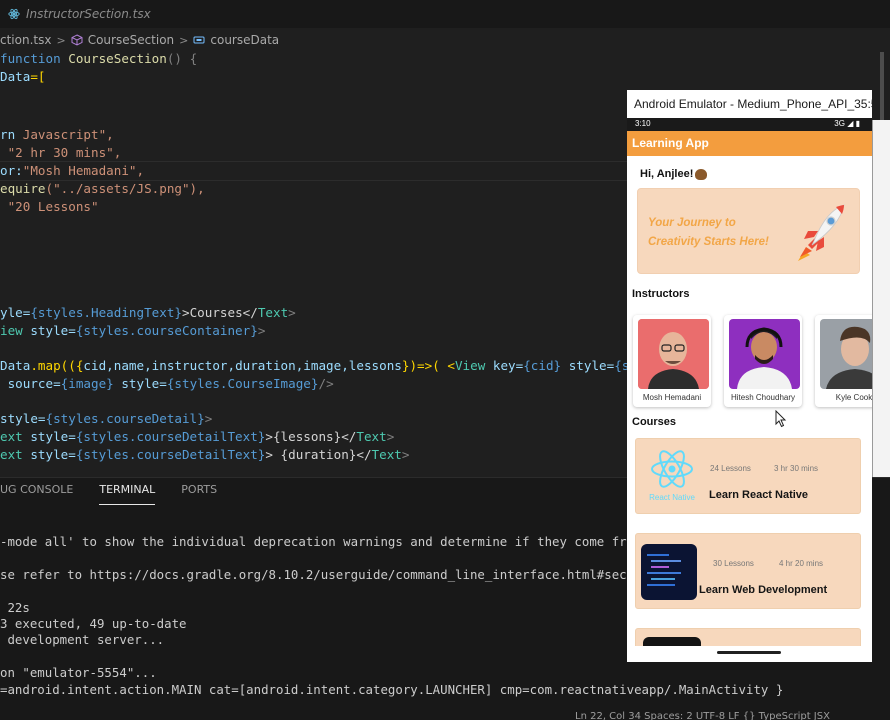 This screenshot has width=890, height=720. What do you see at coordinates (64, 152) in the screenshot?
I see `code-line: "2 hr 30 mins",` at bounding box center [64, 152].